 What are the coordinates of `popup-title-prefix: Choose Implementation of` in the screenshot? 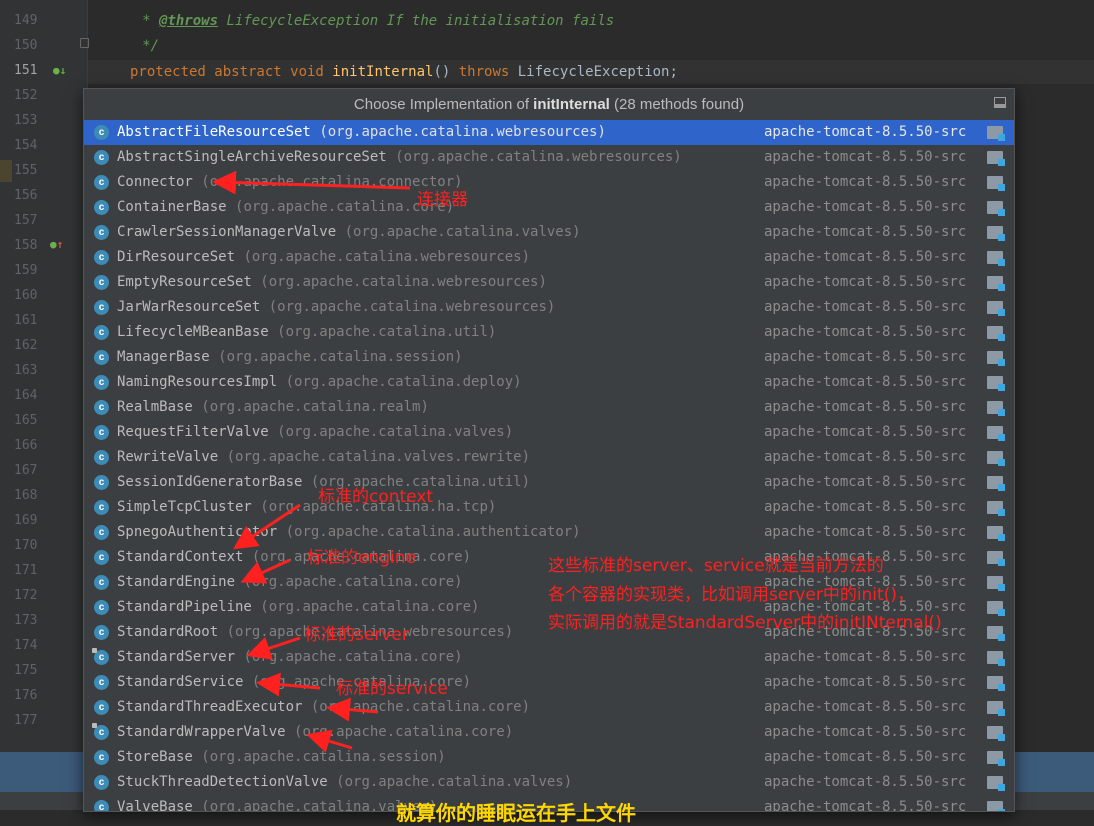 It's located at (443, 104).